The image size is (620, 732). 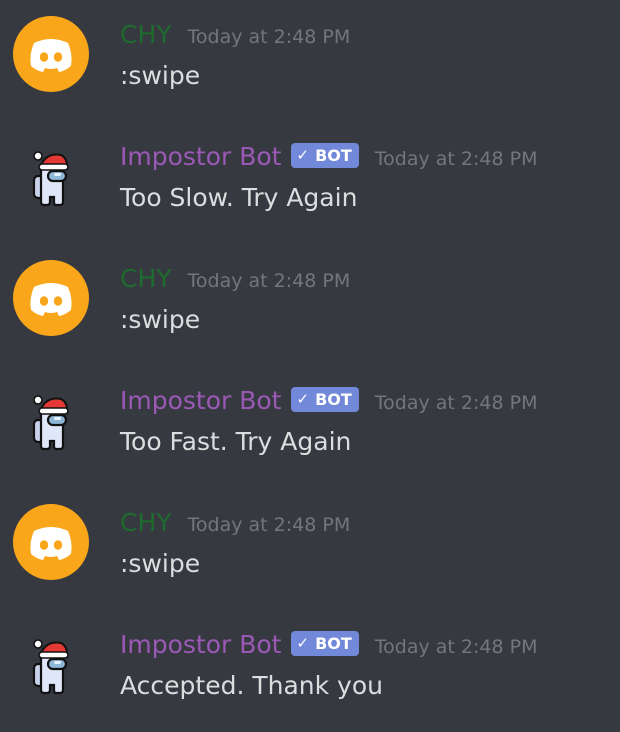 What do you see at coordinates (251, 685) in the screenshot?
I see `message-content: Accepted. Thank you` at bounding box center [251, 685].